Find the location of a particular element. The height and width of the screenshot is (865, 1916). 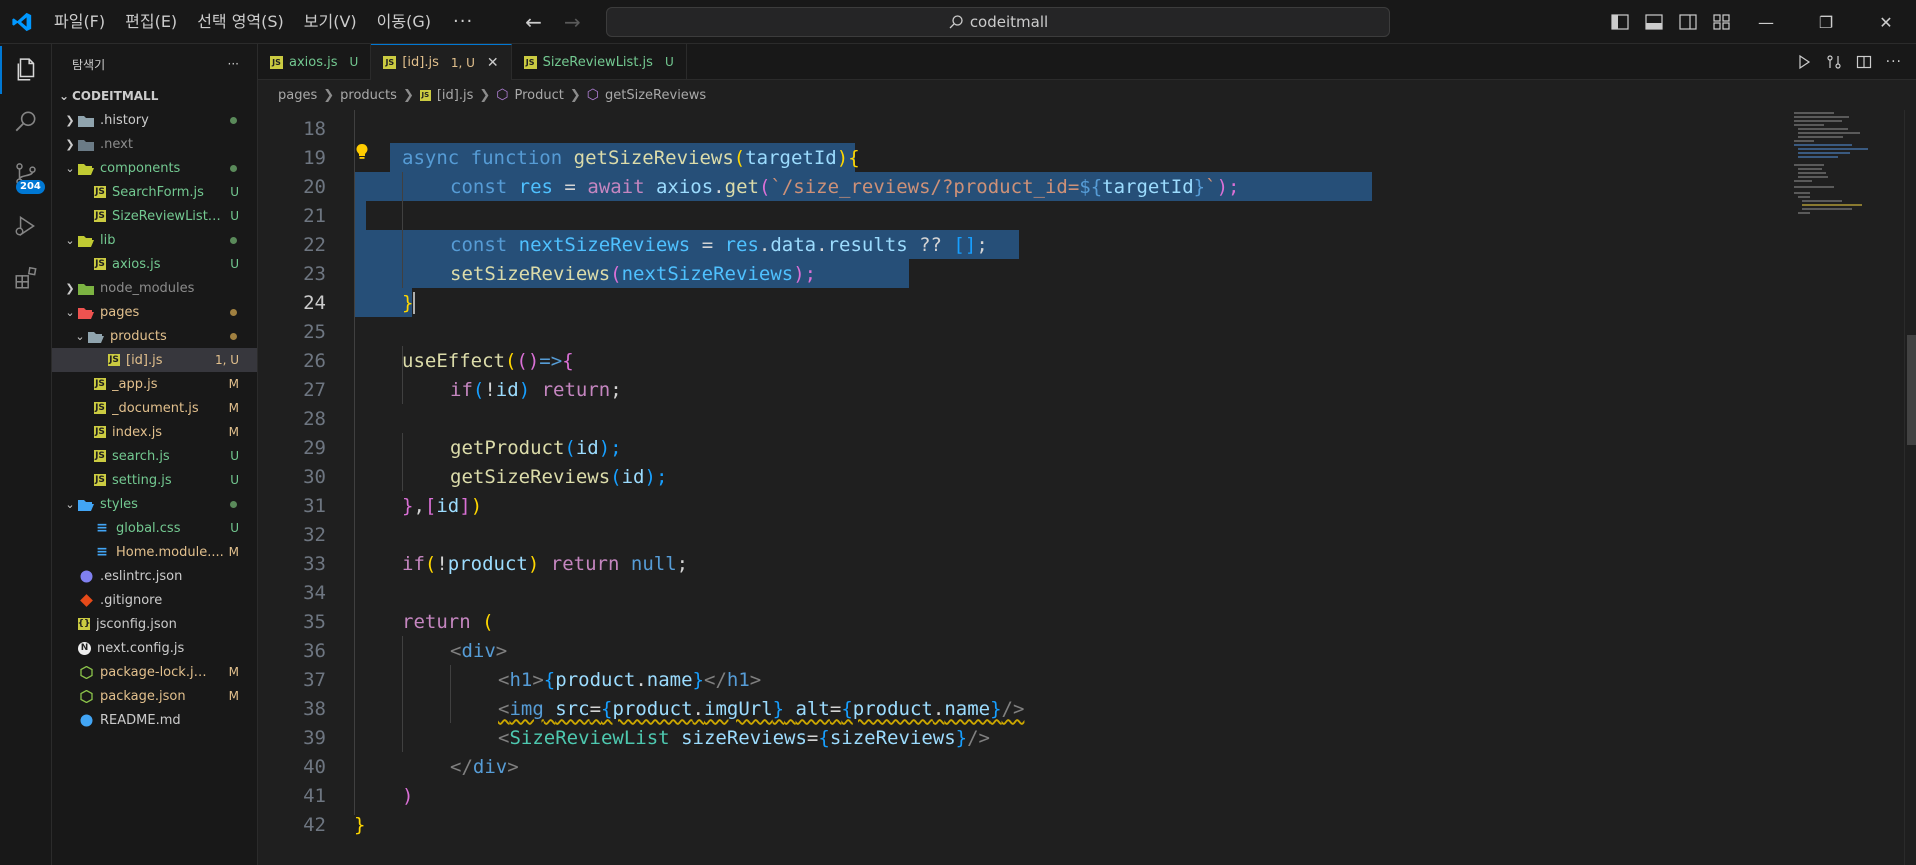

chevron-down-icon: ⌄ is located at coordinates (70, 504).